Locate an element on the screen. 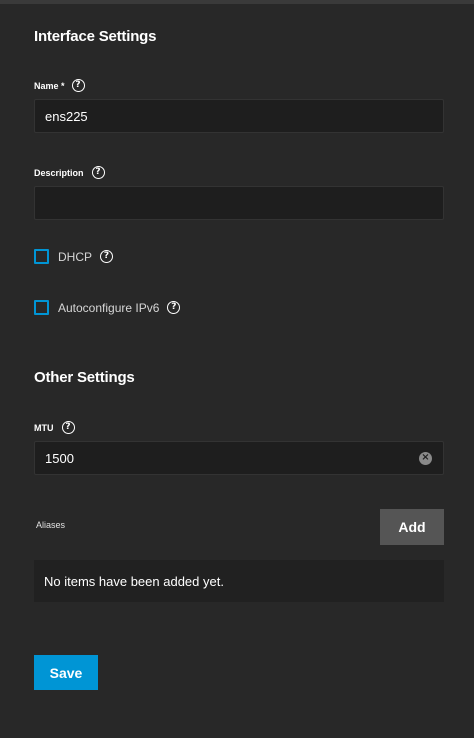 The height and width of the screenshot is (738, 474). autoconfigure-ipv6-checkbox-row: Autoconfigure IPv6 ? is located at coordinates (107, 307).